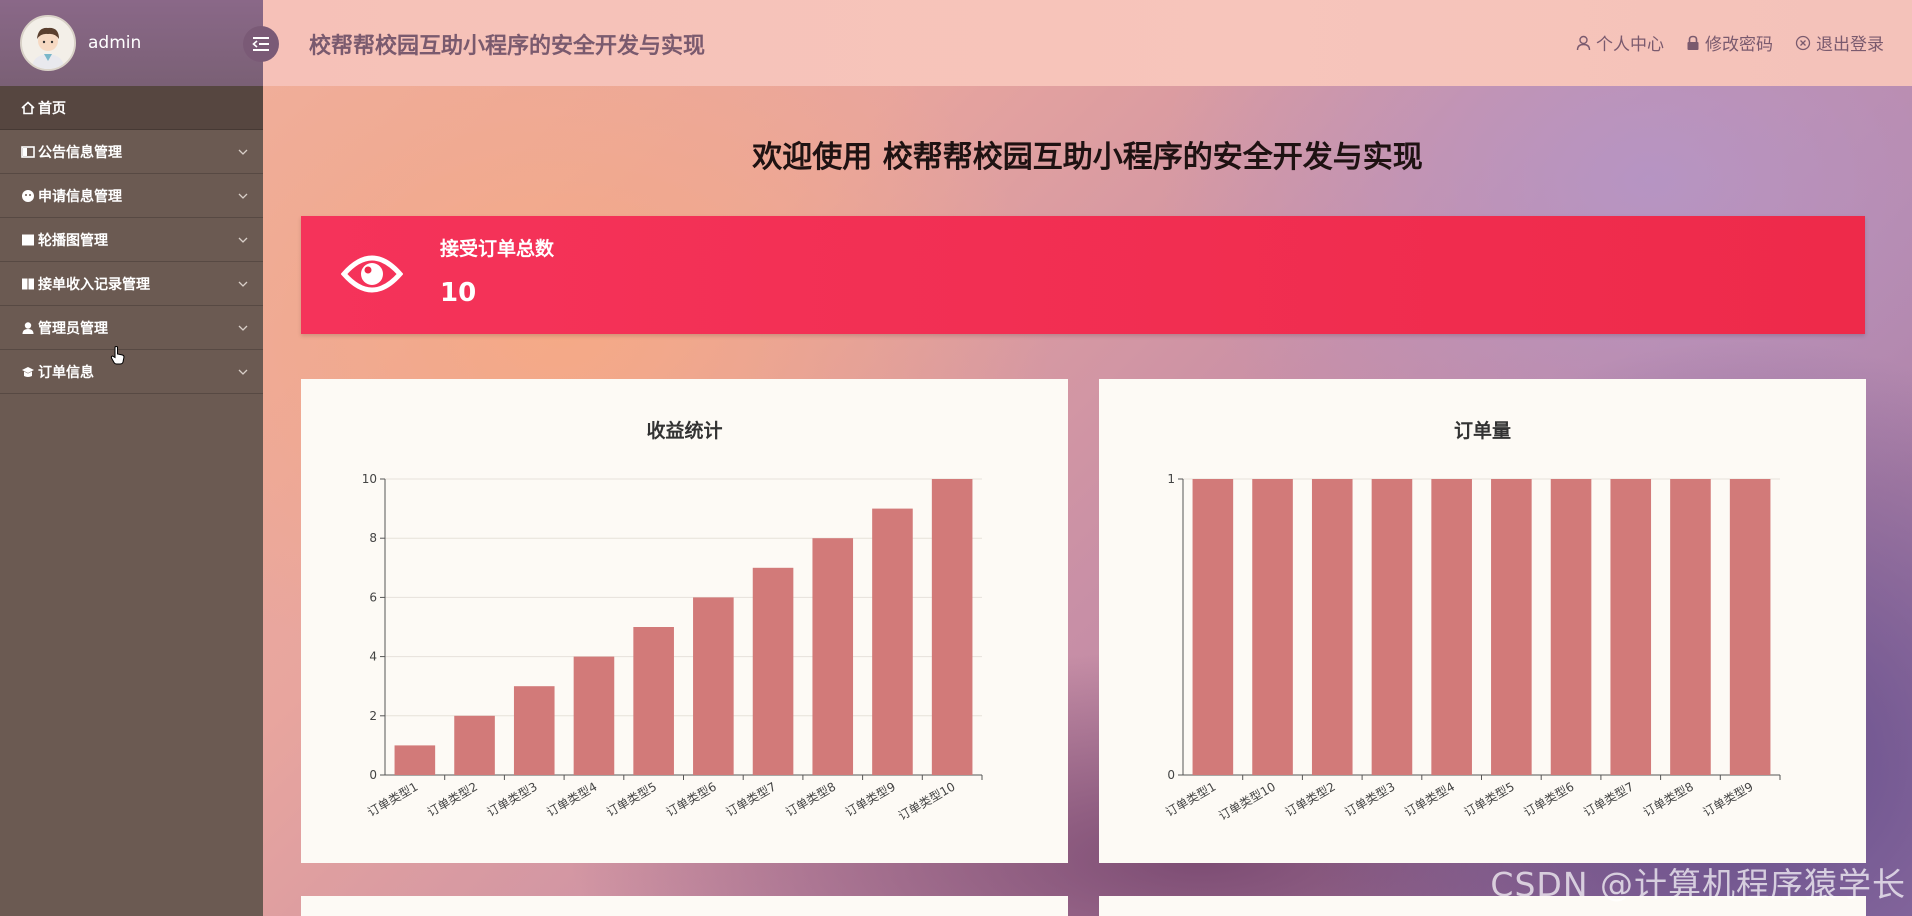 This screenshot has height=916, width=1912. I want to click on profile-link: 个人中心, so click(1620, 42).